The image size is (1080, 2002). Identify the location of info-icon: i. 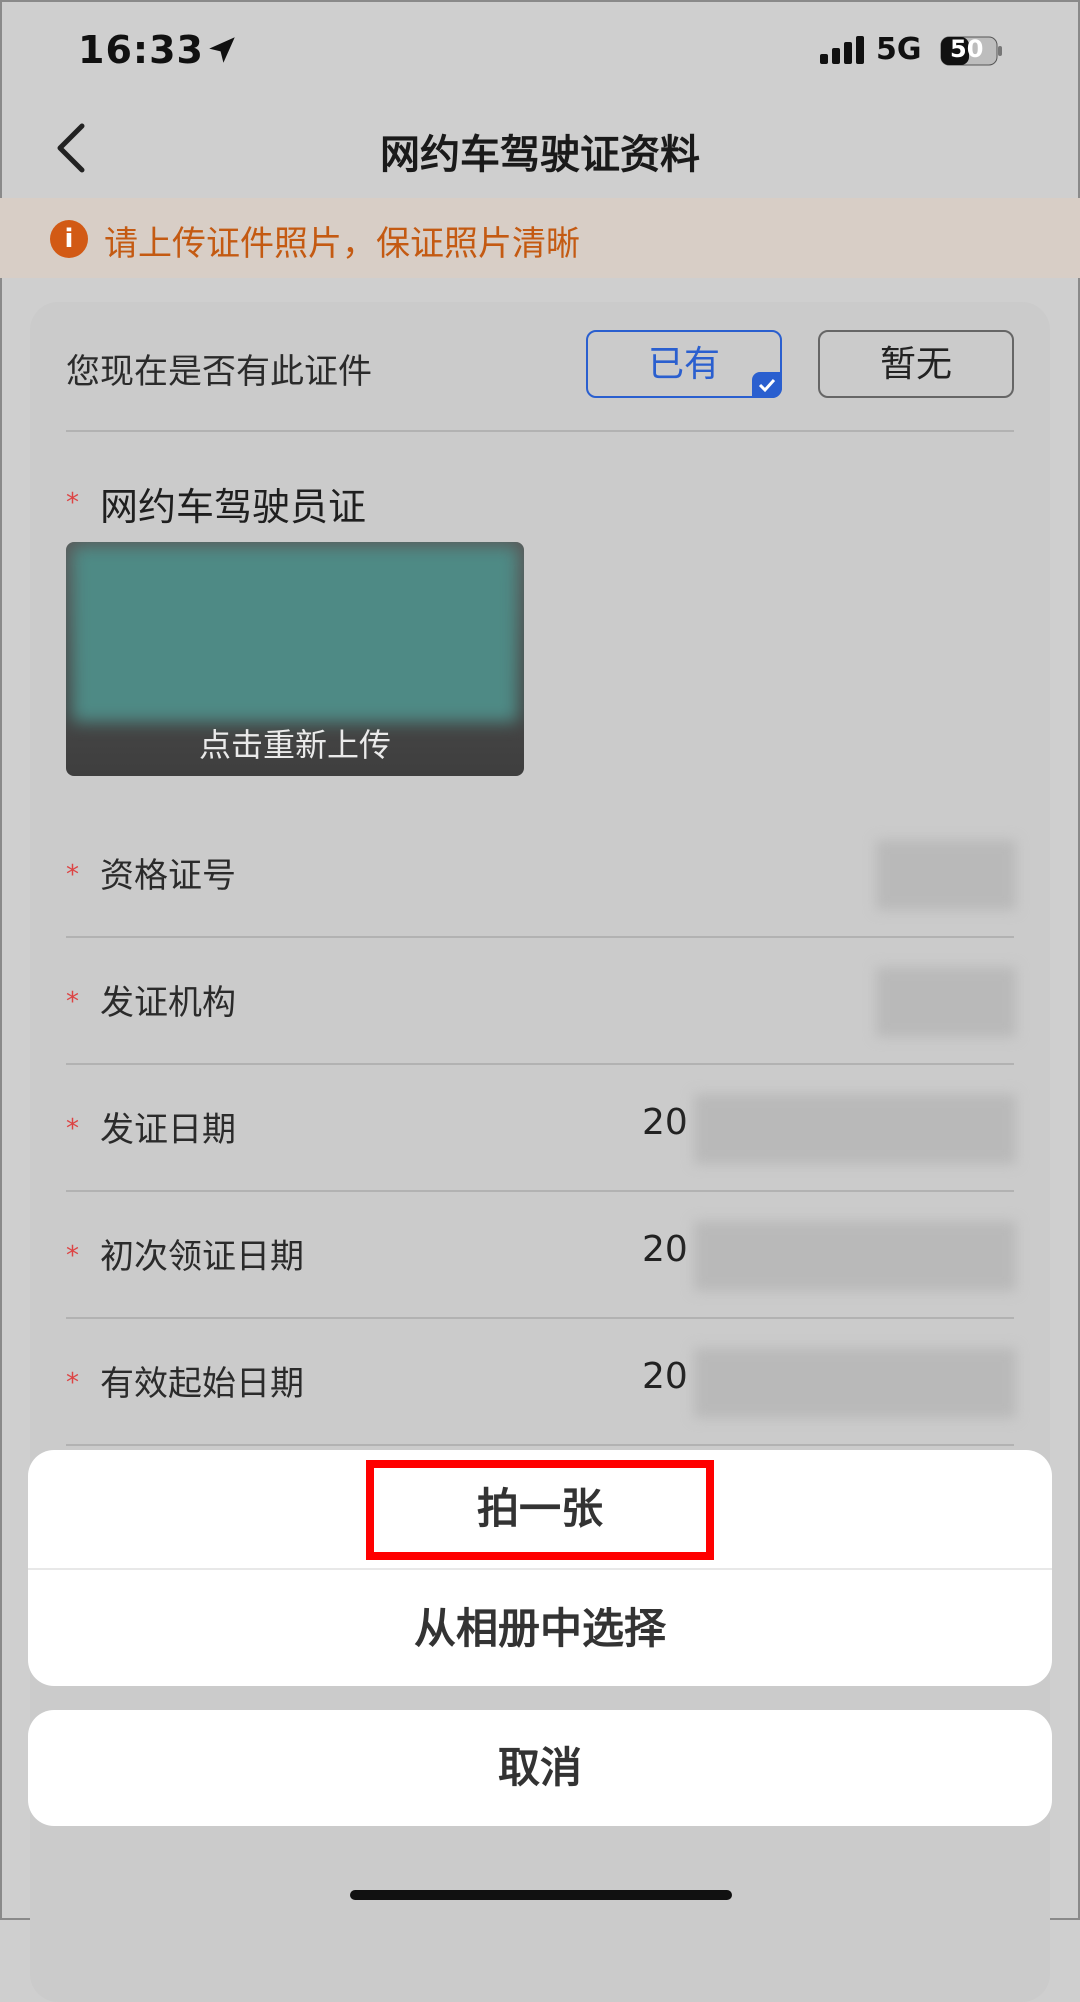
(69, 239).